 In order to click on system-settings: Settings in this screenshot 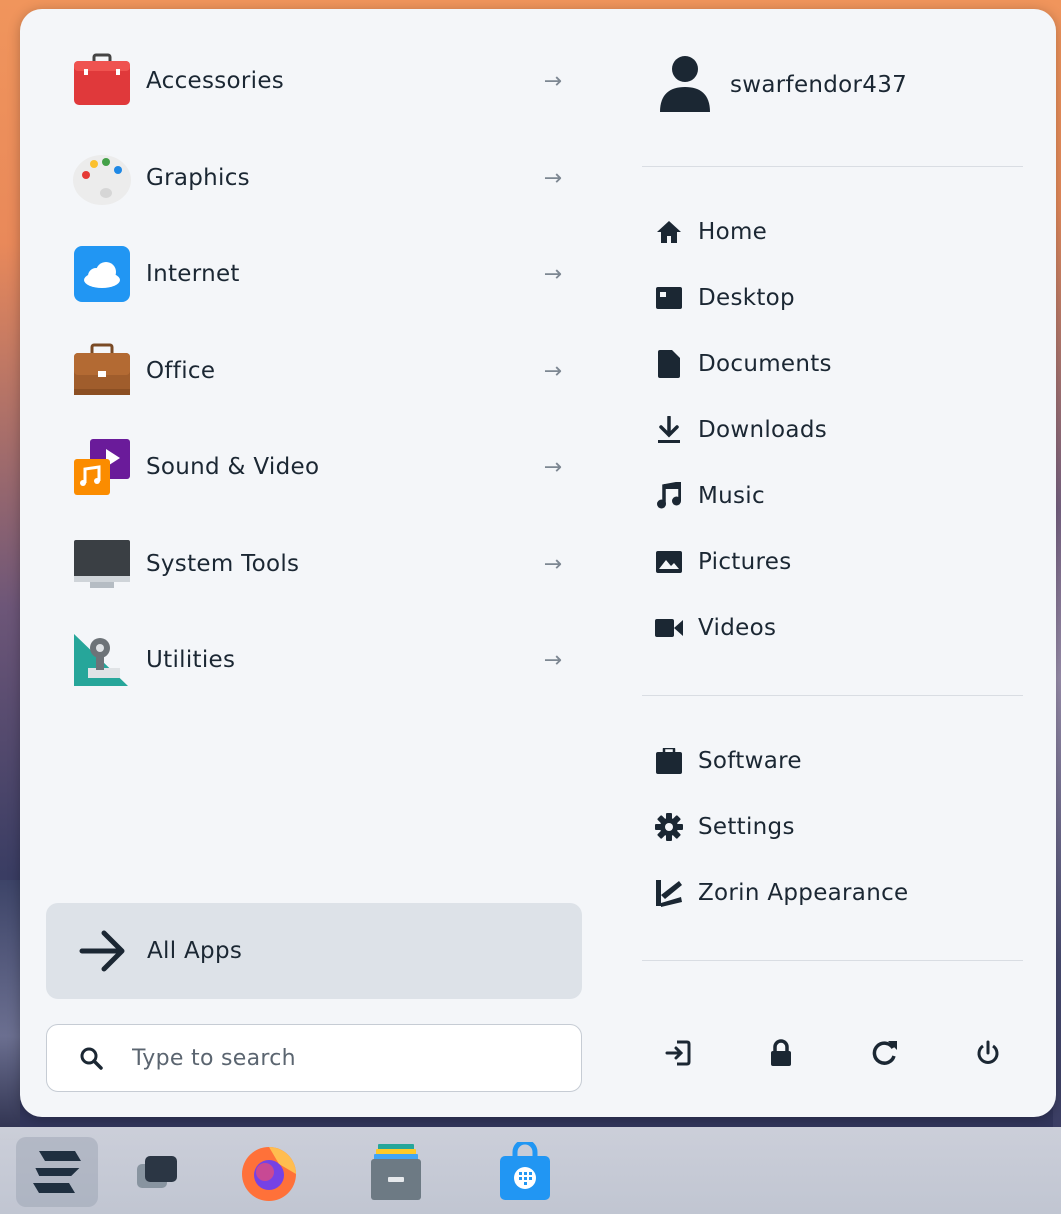, I will do `click(844, 827)`.